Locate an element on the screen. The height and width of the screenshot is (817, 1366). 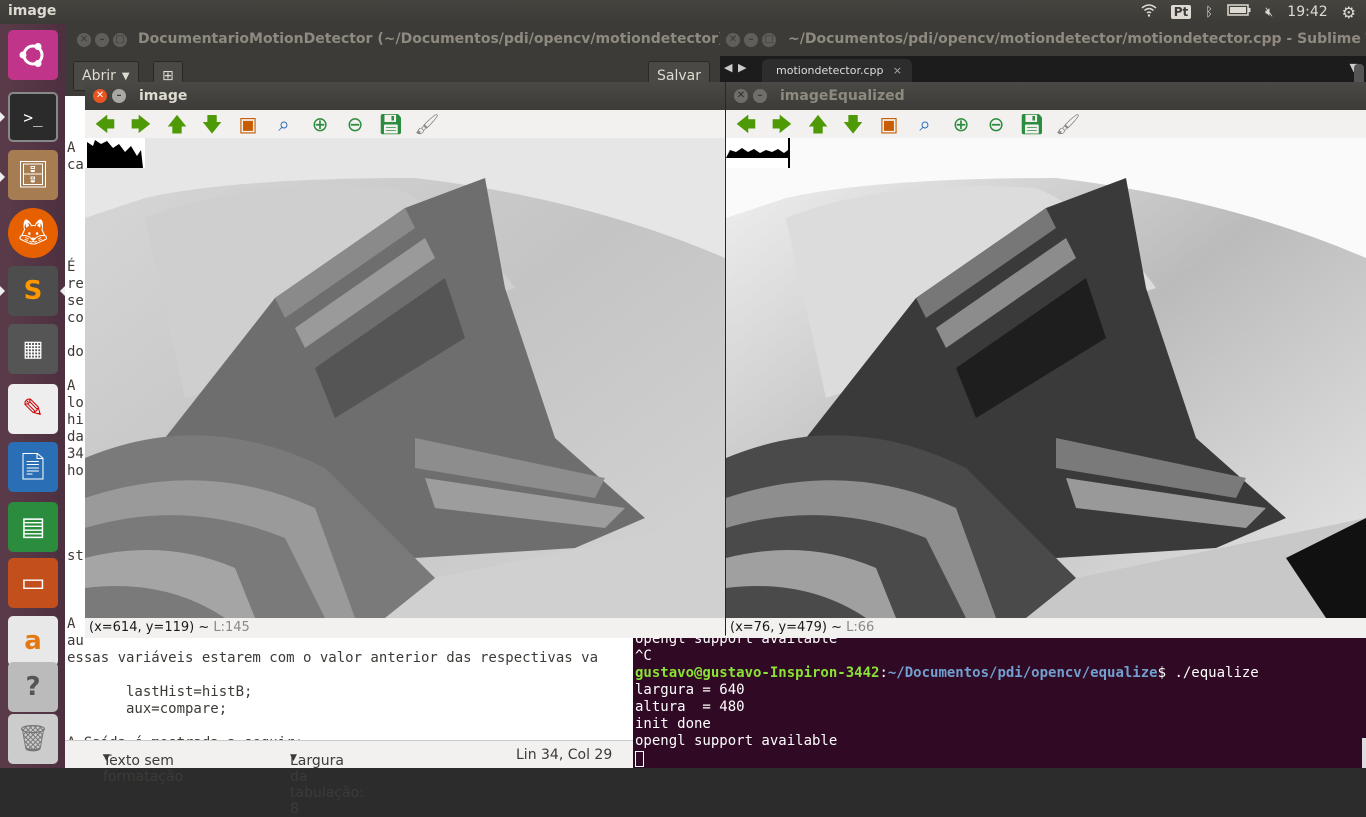
image-window-title-bar: ✕ – image is located at coordinates (405, 96).